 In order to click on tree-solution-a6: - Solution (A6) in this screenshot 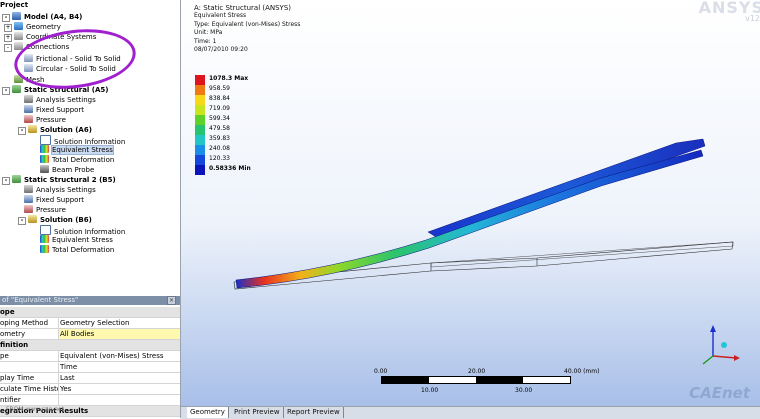, I will do `click(55, 130)`.